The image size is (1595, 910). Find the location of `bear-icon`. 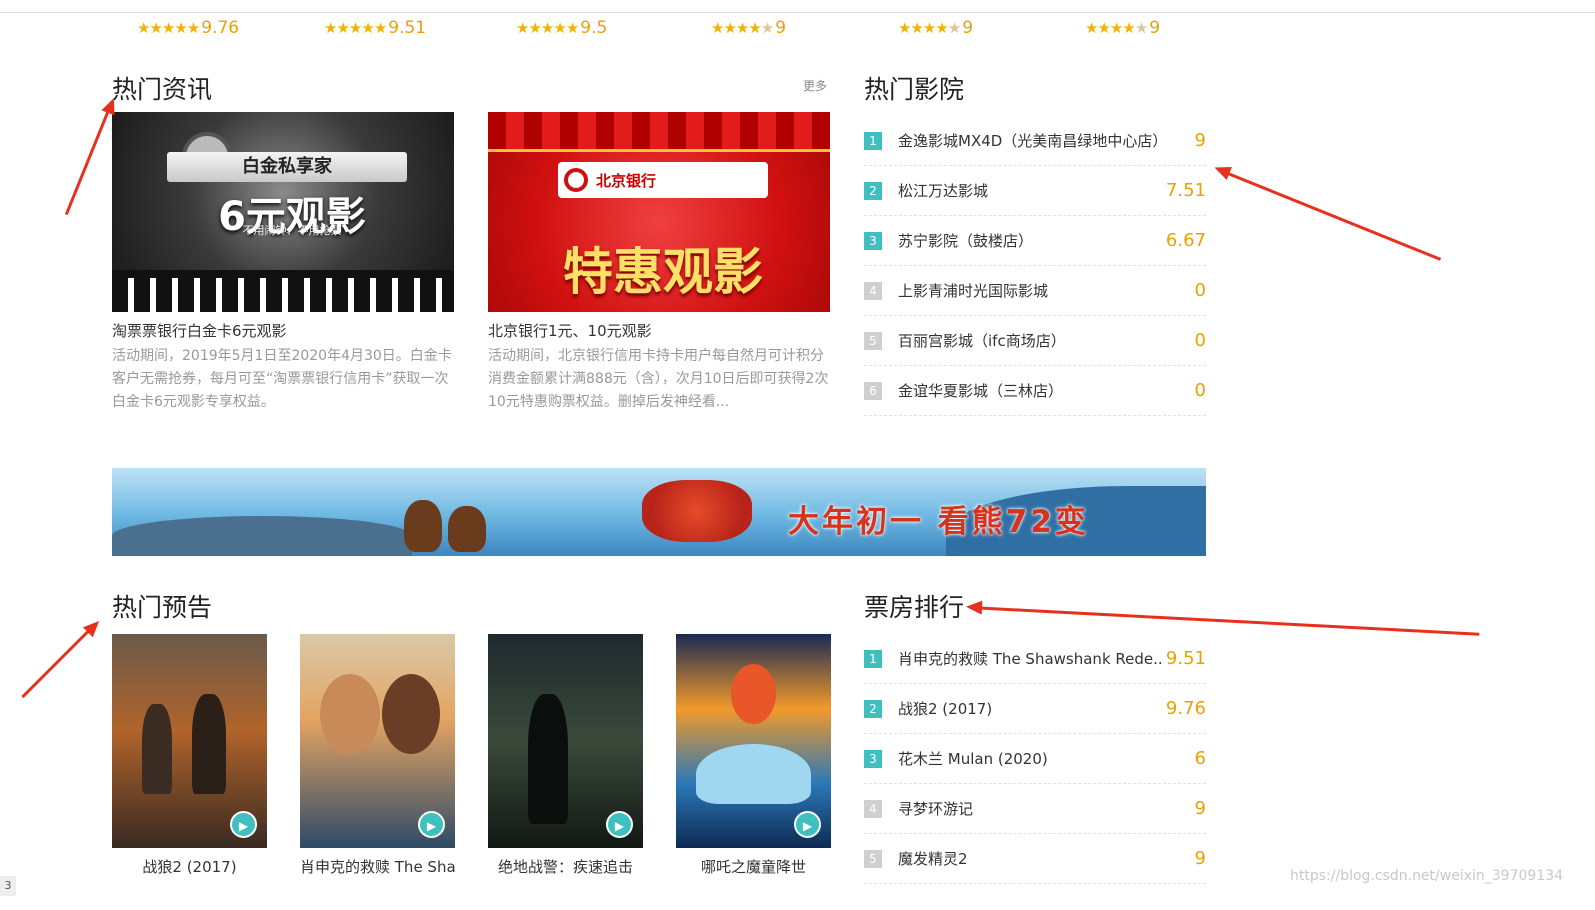

bear-icon is located at coordinates (423, 526).